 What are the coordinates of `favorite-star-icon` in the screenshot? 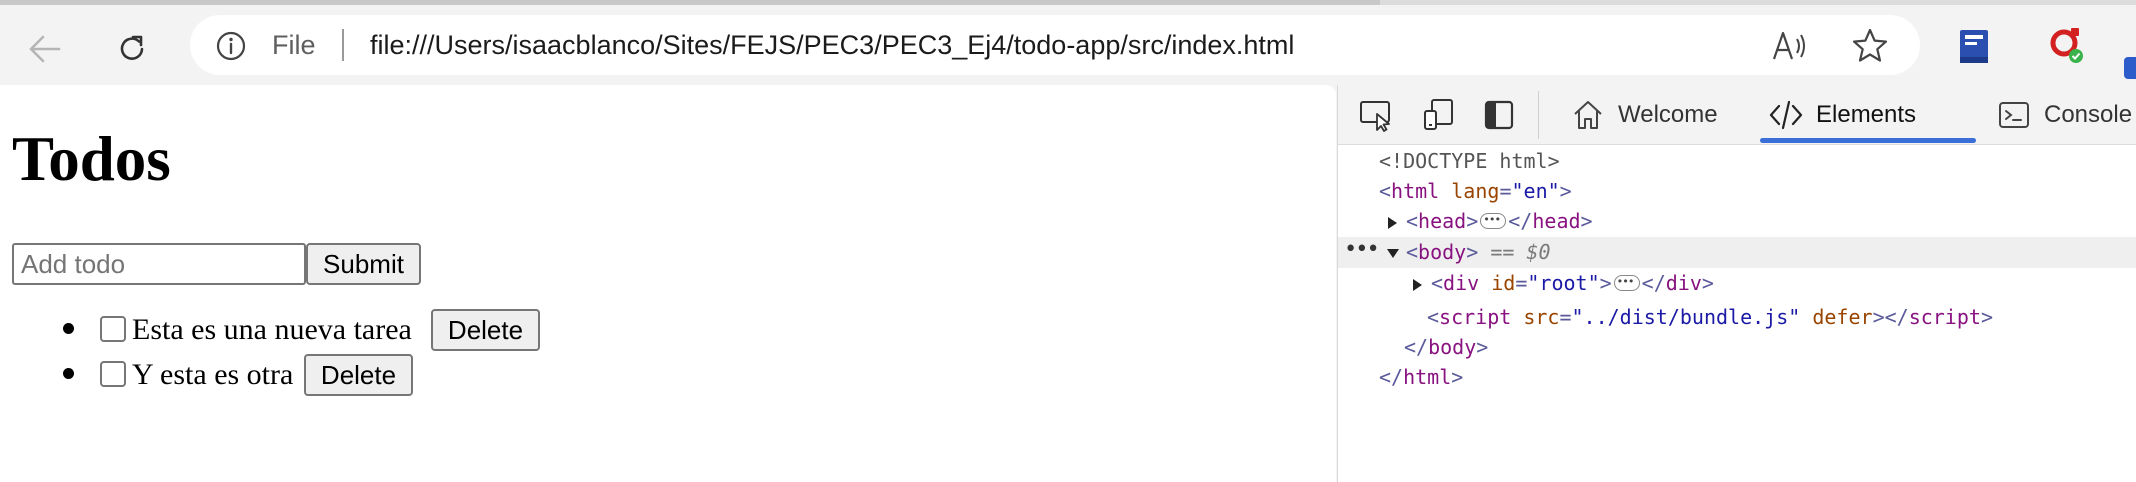 It's located at (1870, 46).